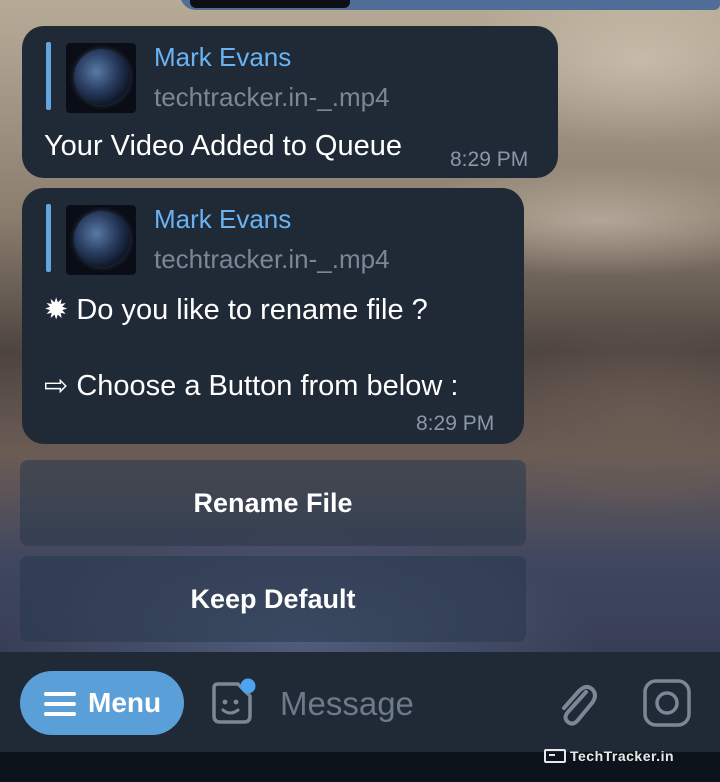 The image size is (720, 782). Describe the element at coordinates (410, 704) in the screenshot. I see `message-input` at that location.